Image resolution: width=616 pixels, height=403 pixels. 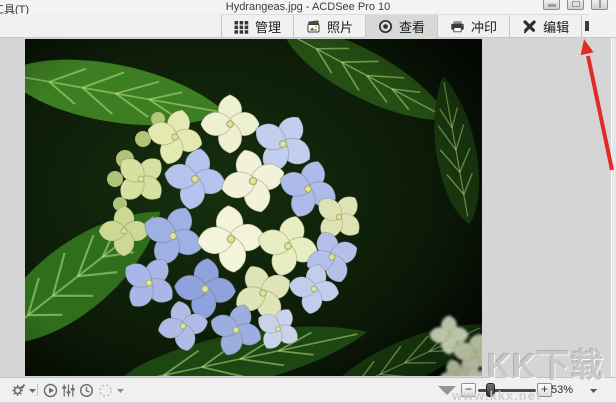 What do you see at coordinates (86, 390) in the screenshot?
I see `auto-advance-clock-icon` at bounding box center [86, 390].